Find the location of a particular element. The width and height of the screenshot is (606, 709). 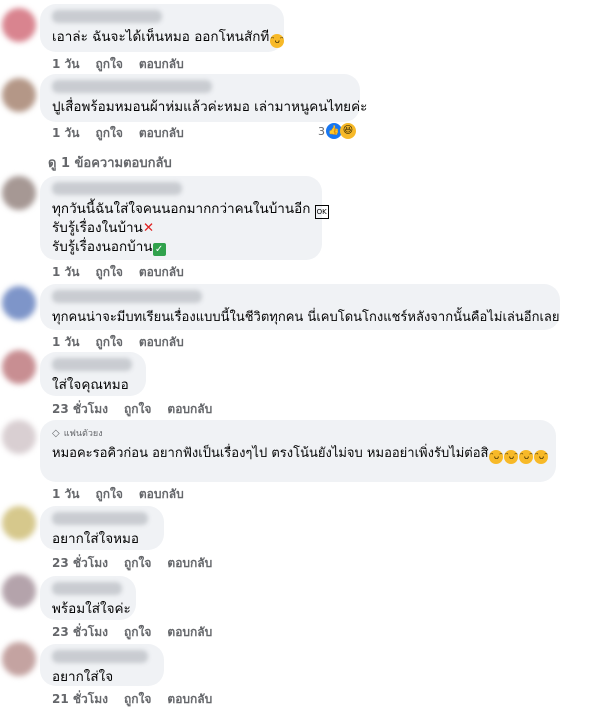

comment-text: พร้อมใส่ใจค่ะ is located at coordinates (91, 609).